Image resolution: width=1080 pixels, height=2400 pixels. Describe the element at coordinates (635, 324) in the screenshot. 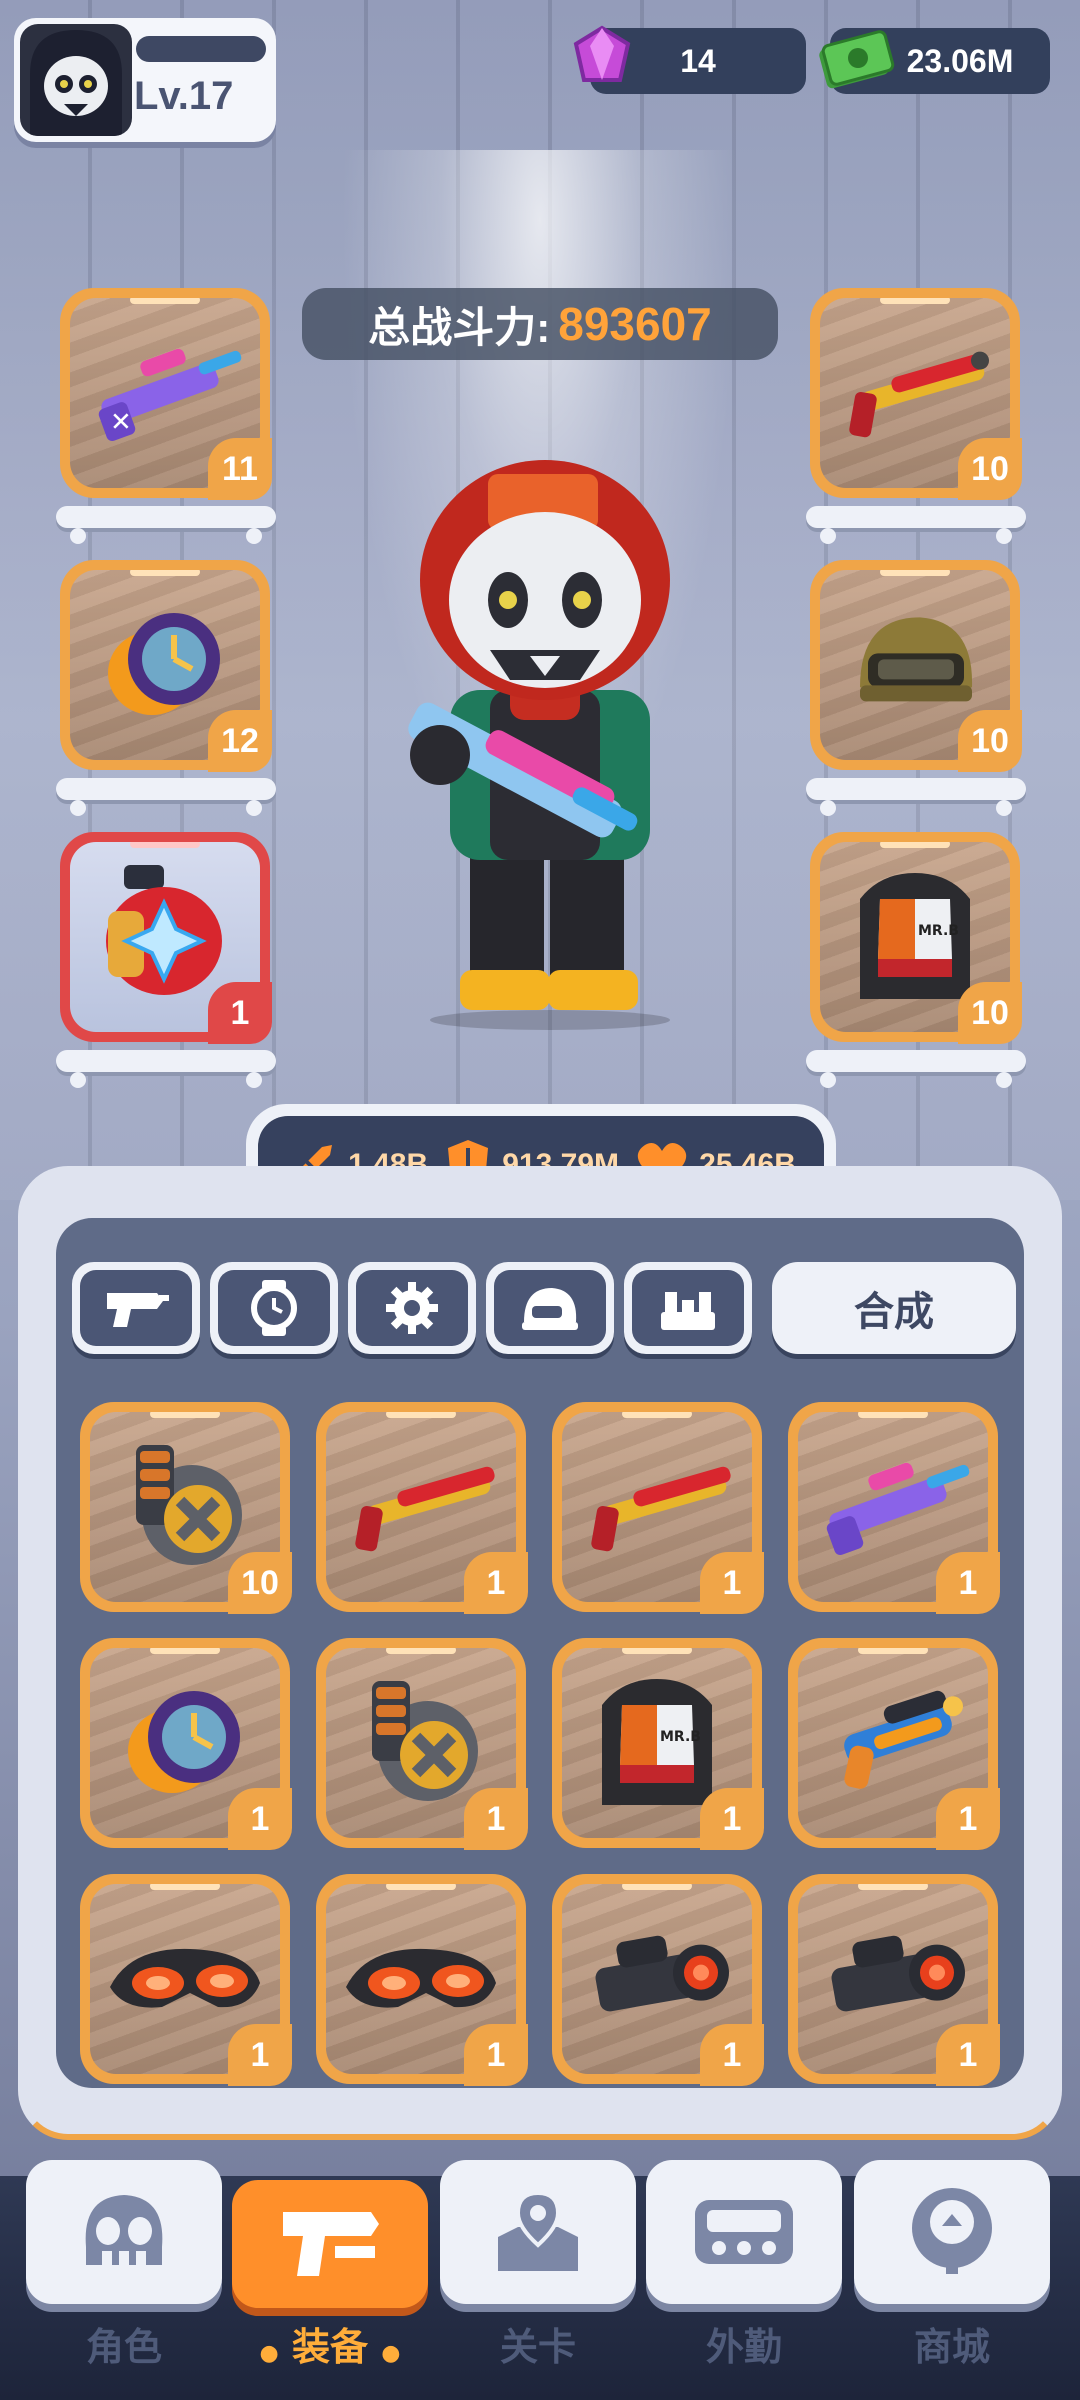

I see `total-power-value: 893607` at that location.